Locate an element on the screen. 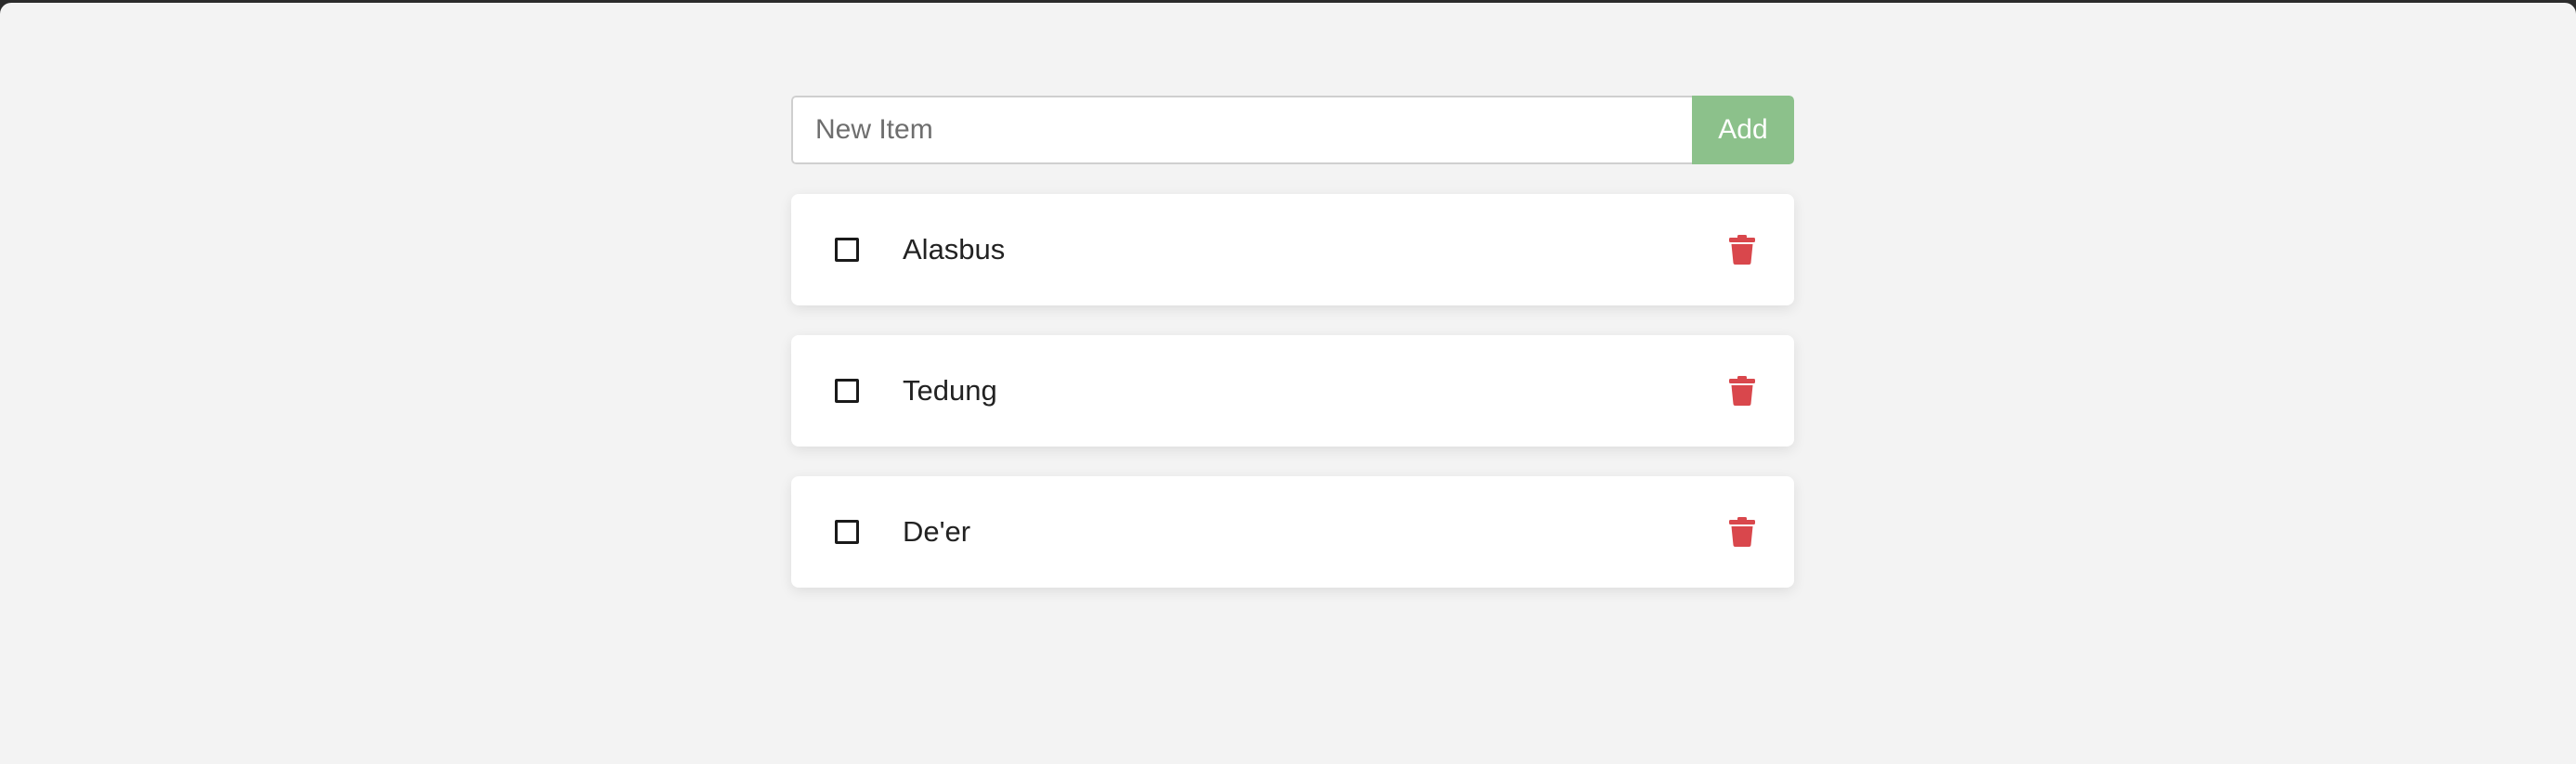 The width and height of the screenshot is (2576, 764). item-label: Tedung is located at coordinates (950, 391).